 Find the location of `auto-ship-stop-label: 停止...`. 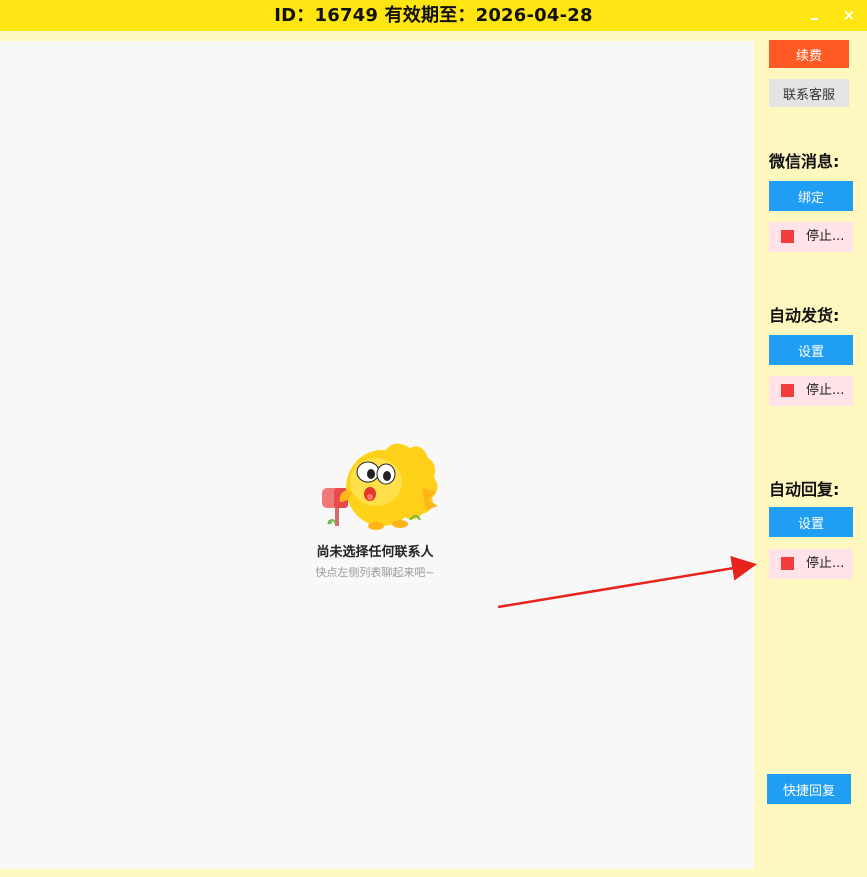

auto-ship-stop-label: 停止... is located at coordinates (825, 390).